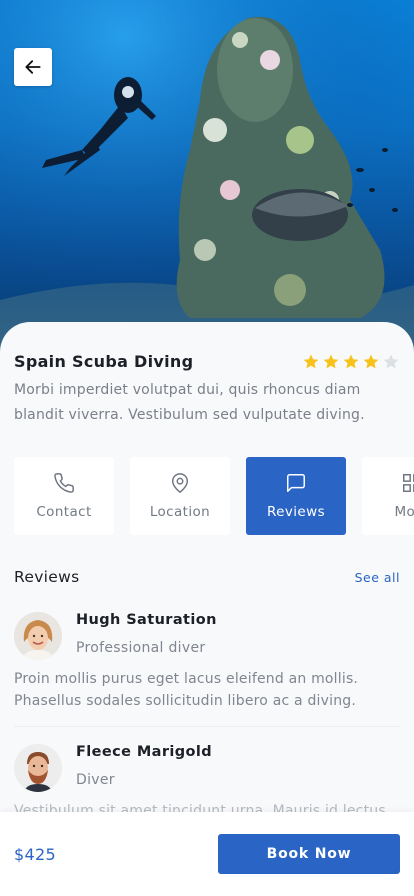 The height and width of the screenshot is (896, 414). Describe the element at coordinates (180, 496) in the screenshot. I see `tab-location: Location` at that location.